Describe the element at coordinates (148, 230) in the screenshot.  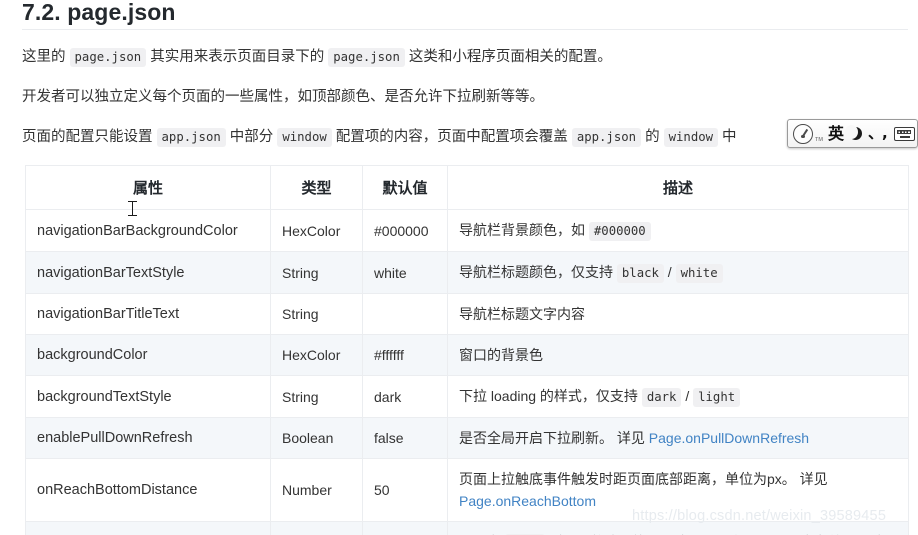
I see `cell-attribute: navigationBarBackgroundColor` at that location.